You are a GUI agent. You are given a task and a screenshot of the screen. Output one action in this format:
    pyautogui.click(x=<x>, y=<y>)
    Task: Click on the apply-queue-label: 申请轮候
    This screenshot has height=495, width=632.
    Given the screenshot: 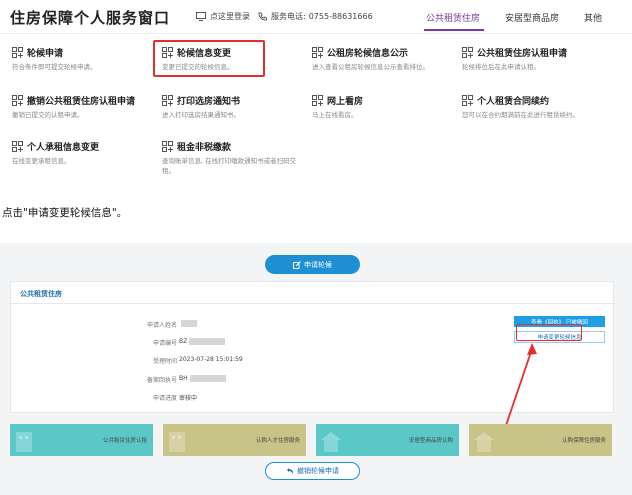 What is the action you would take?
    pyautogui.click(x=318, y=264)
    